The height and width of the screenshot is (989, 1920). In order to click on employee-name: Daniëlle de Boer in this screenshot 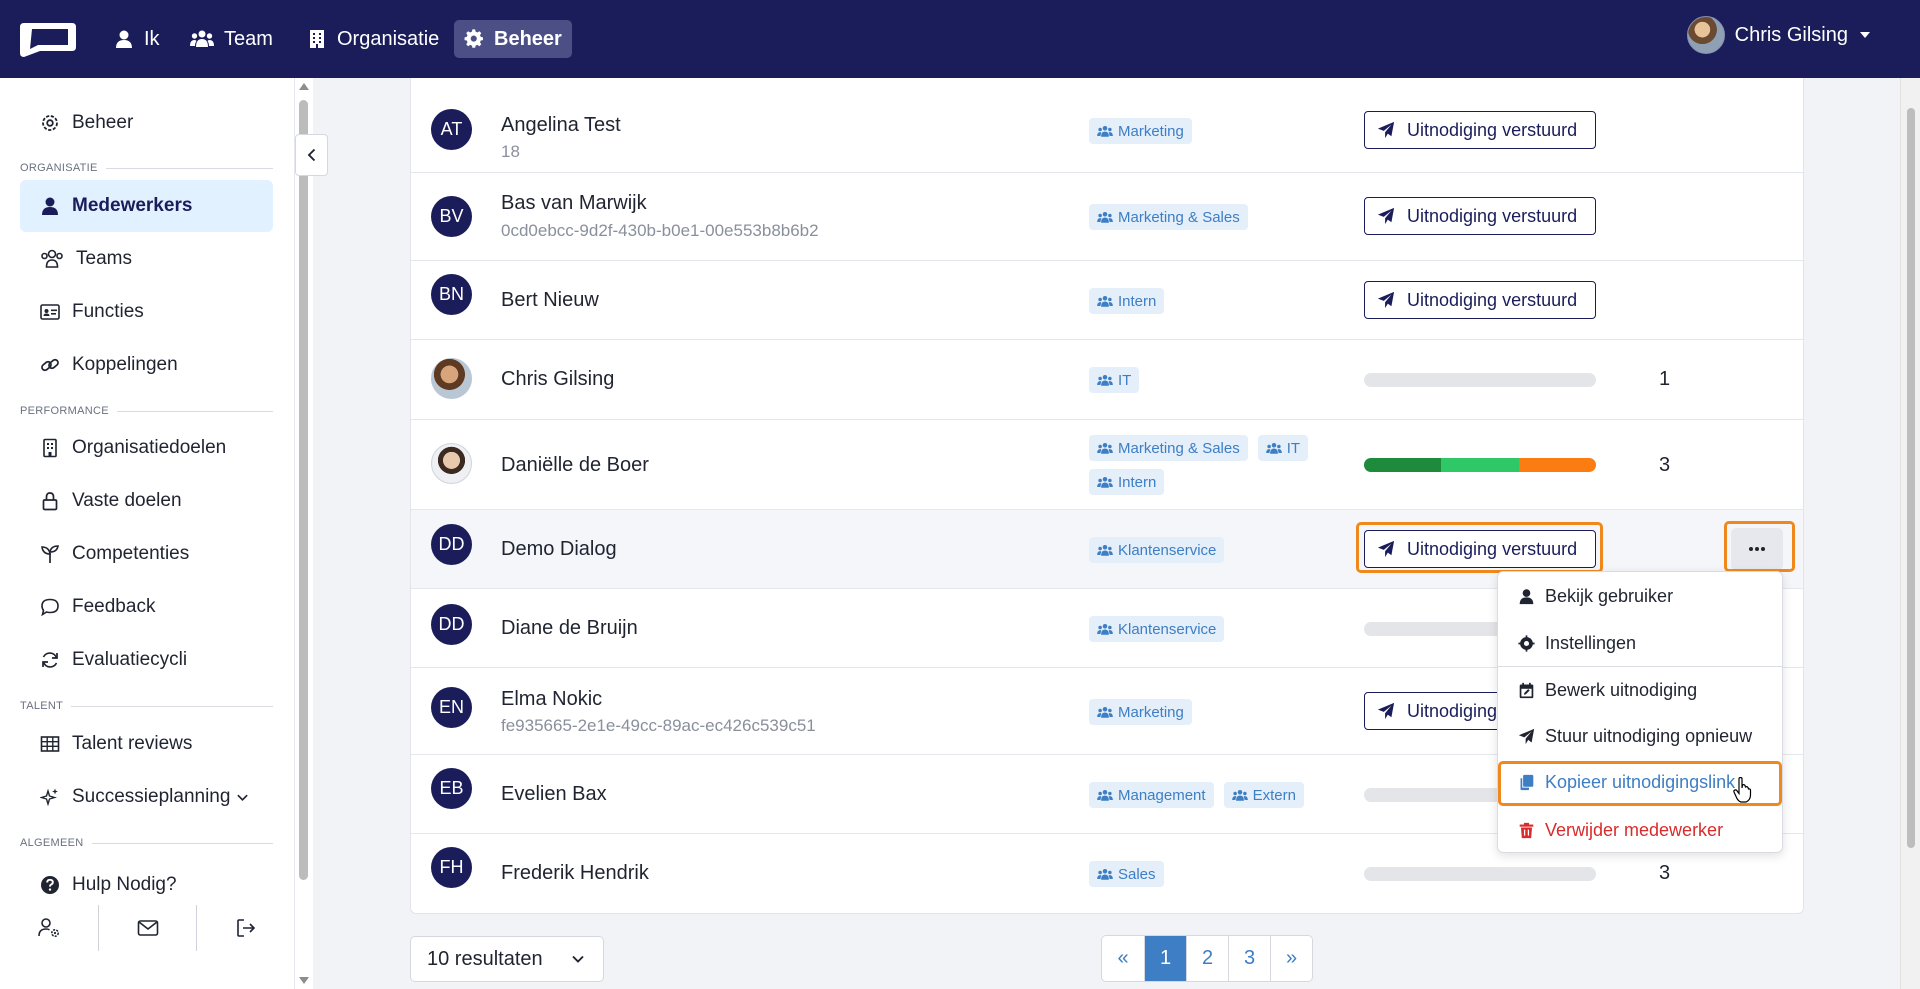, I will do `click(575, 465)`.